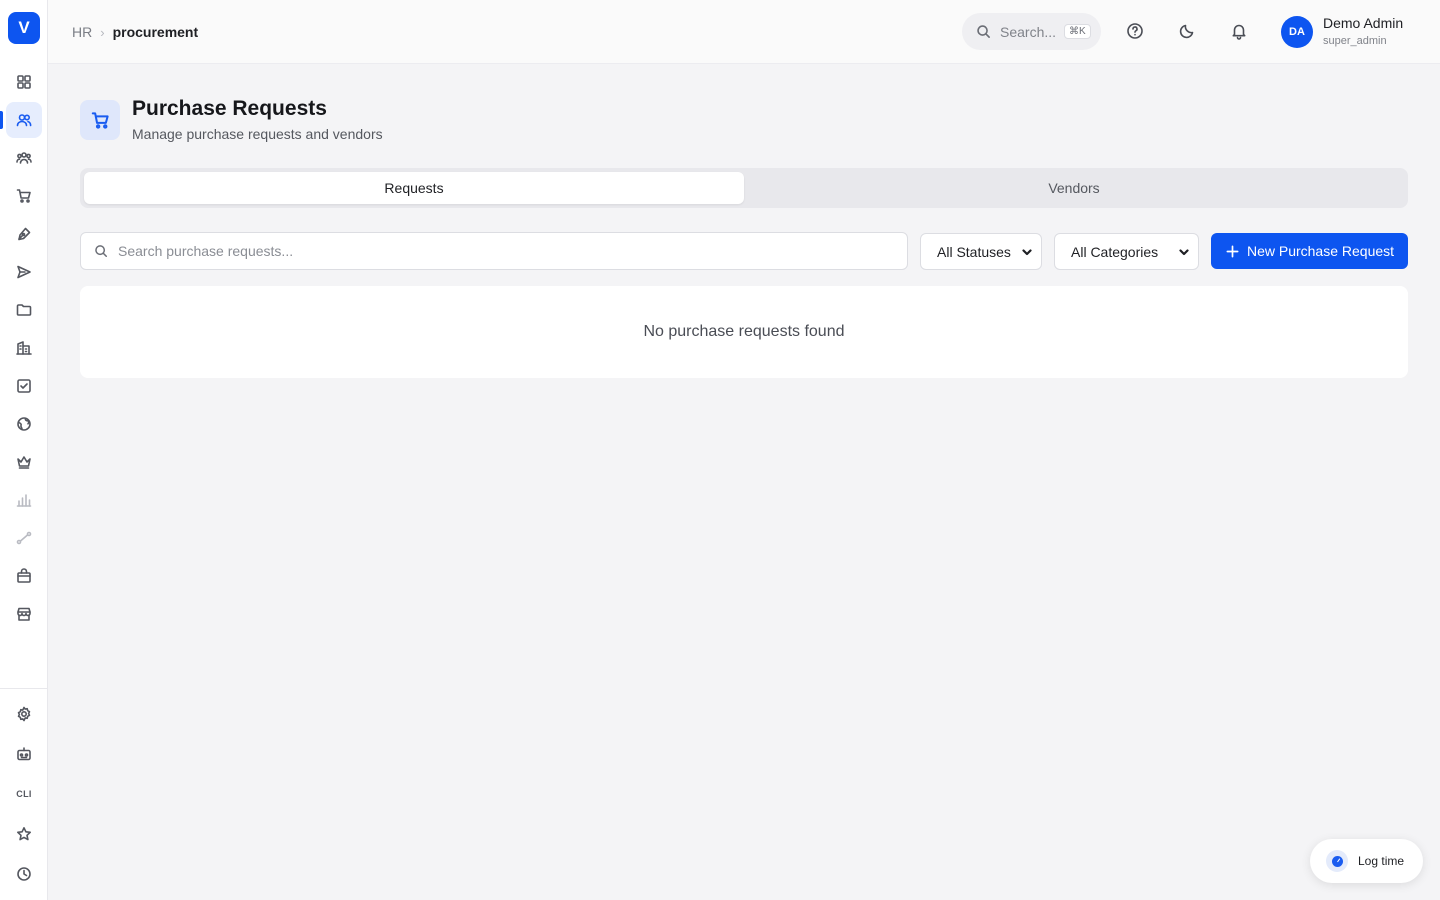 Image resolution: width=1440 pixels, height=900 pixels. What do you see at coordinates (1355, 41) in the screenshot?
I see `user-role: super_admin` at bounding box center [1355, 41].